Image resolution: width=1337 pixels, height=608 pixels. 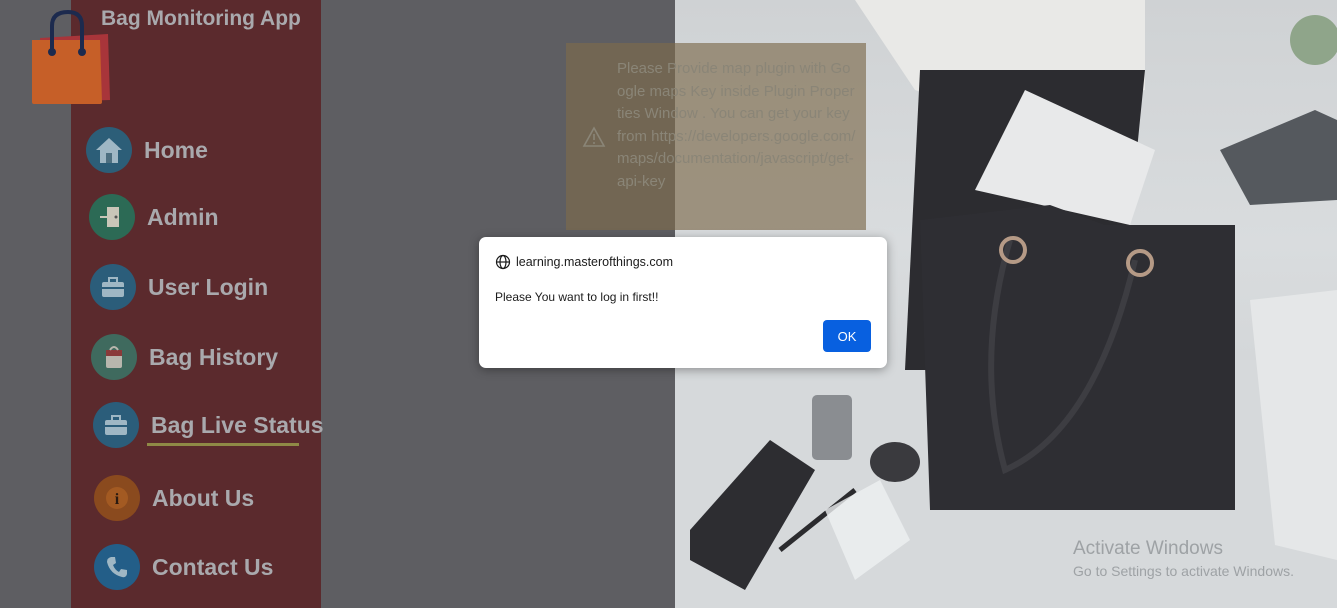 I want to click on sidebar-item-bag-live-status: Bag Live Status, so click(x=208, y=425).